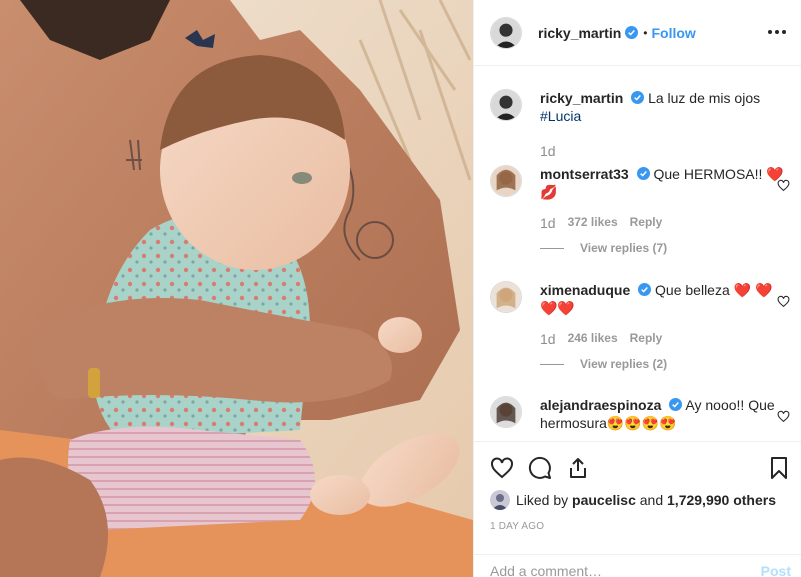 This screenshot has width=801, height=577. What do you see at coordinates (673, 33) in the screenshot?
I see `follow-button: Follow` at bounding box center [673, 33].